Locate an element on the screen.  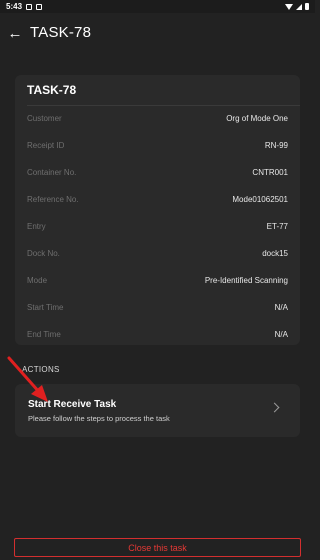
close-task-button: Close this task is located at coordinates (157, 547).